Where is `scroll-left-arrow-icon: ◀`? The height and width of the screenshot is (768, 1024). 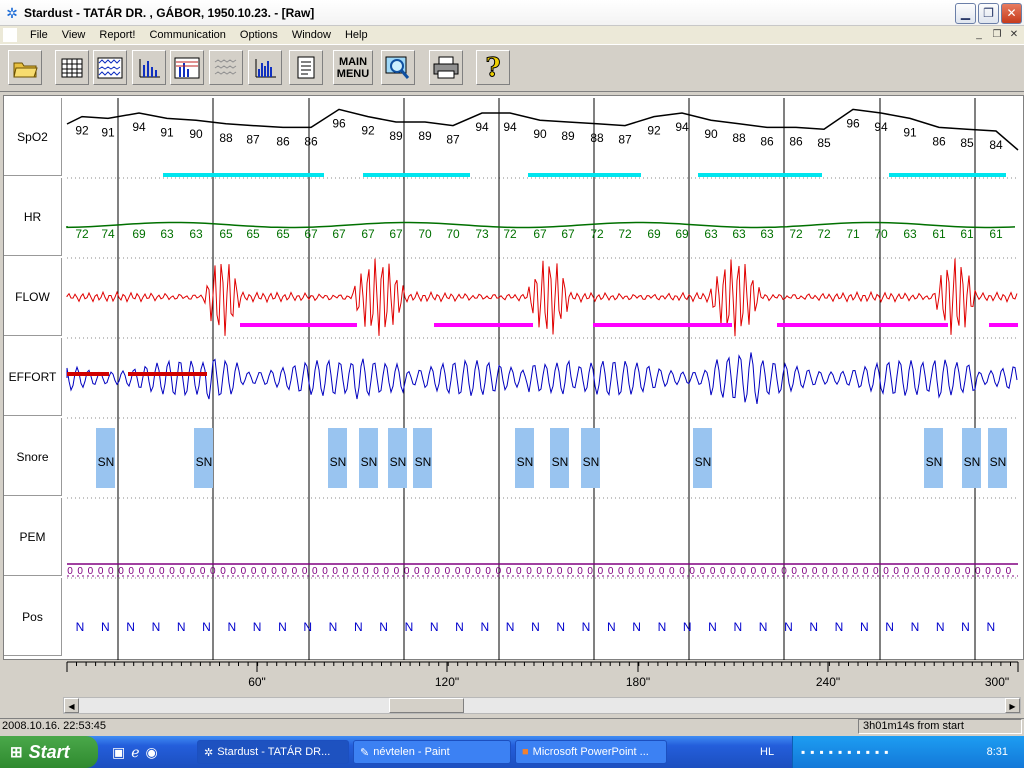 scroll-left-arrow-icon: ◀ is located at coordinates (71, 705).